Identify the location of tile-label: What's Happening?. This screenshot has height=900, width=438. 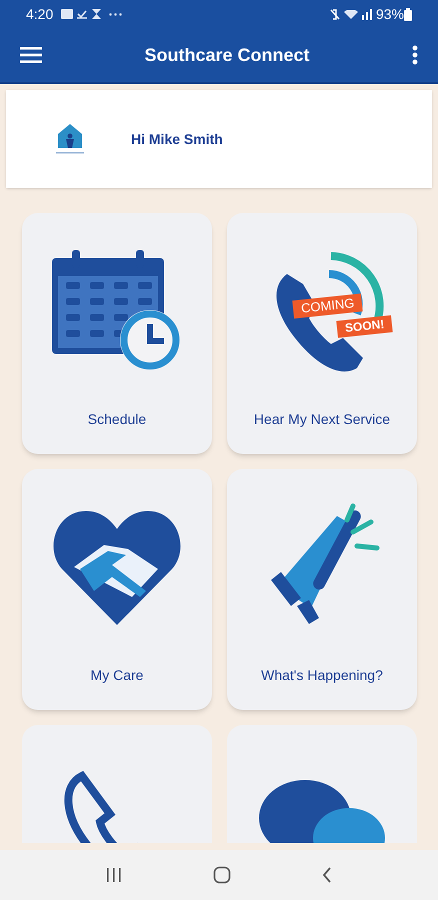
(322, 675).